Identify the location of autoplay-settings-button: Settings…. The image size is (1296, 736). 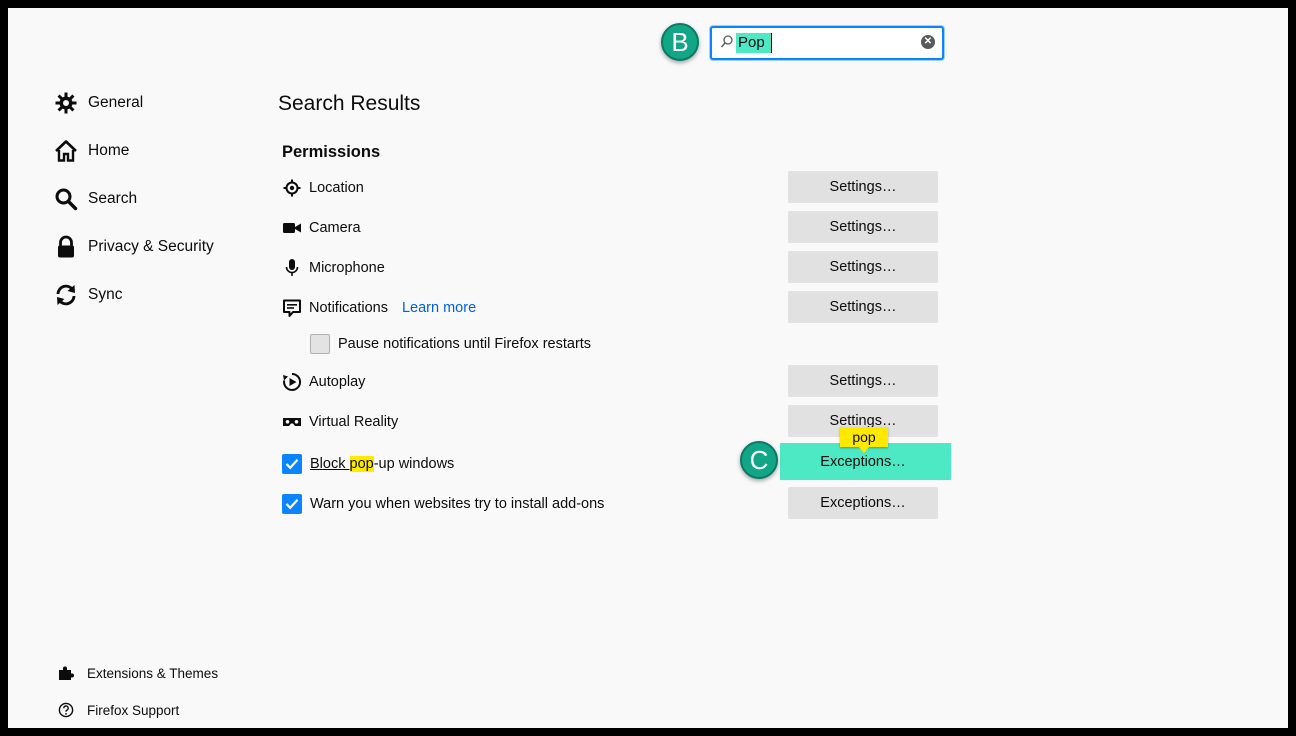
(863, 381).